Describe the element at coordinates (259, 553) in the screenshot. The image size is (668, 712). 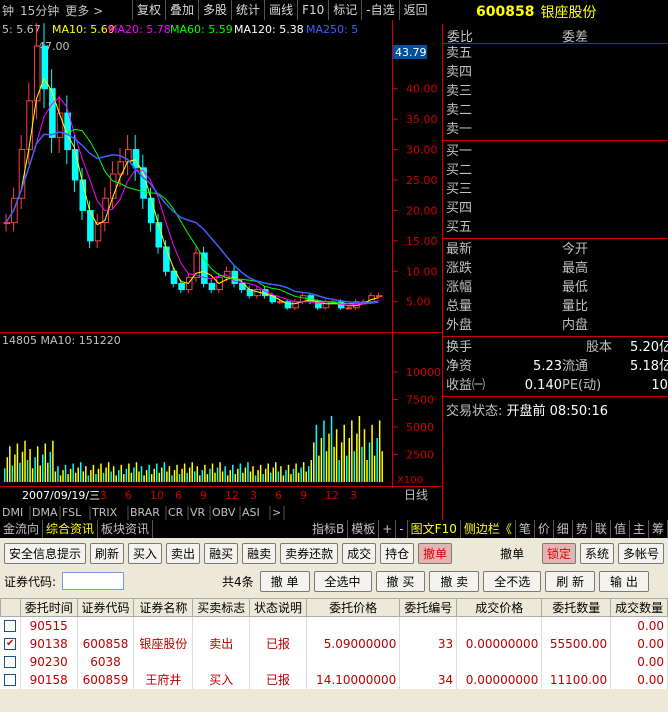
I see `trade-button: 融卖` at that location.